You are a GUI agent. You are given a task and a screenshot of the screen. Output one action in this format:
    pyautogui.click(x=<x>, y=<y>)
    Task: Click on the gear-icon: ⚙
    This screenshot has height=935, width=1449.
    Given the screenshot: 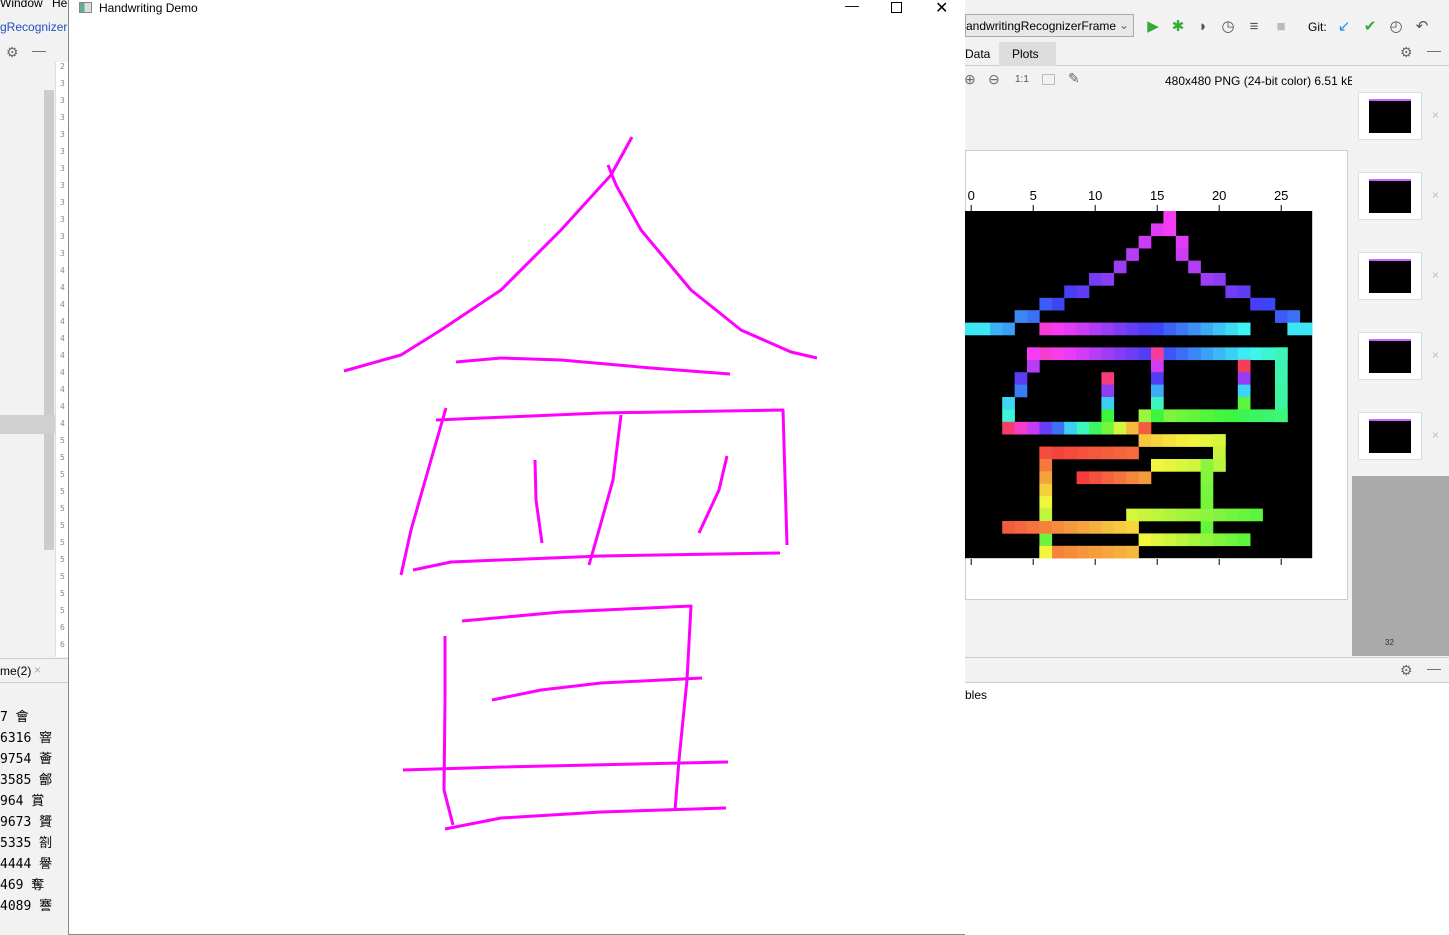 What is the action you would take?
    pyautogui.click(x=1406, y=670)
    